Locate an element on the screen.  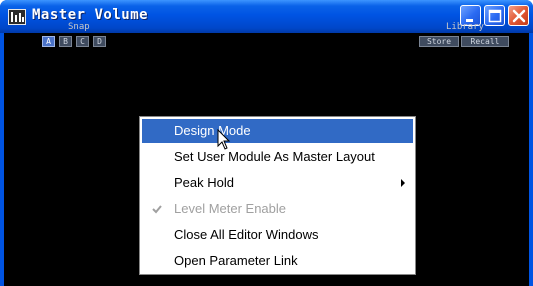
menu-item-close-all-editor-windows: Close All Editor Windows is located at coordinates (277, 235).